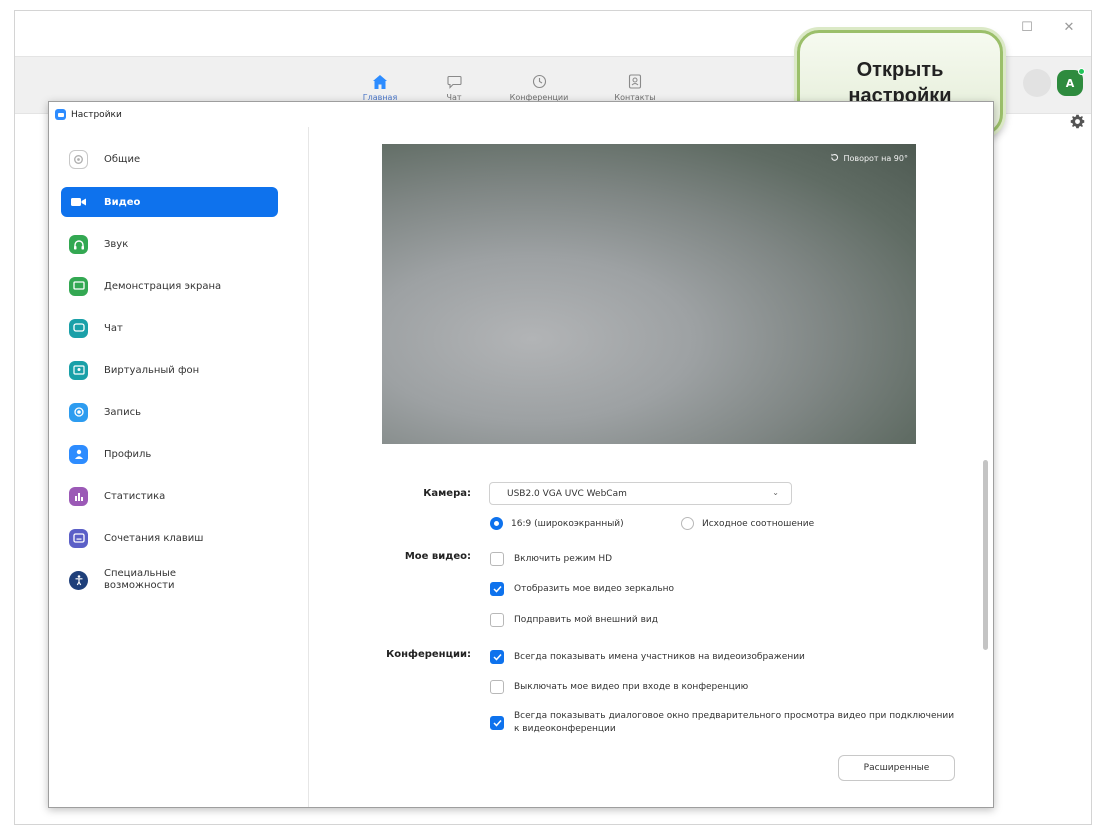  I want to click on window-controls: ☐ ✕, so click(1048, 28).